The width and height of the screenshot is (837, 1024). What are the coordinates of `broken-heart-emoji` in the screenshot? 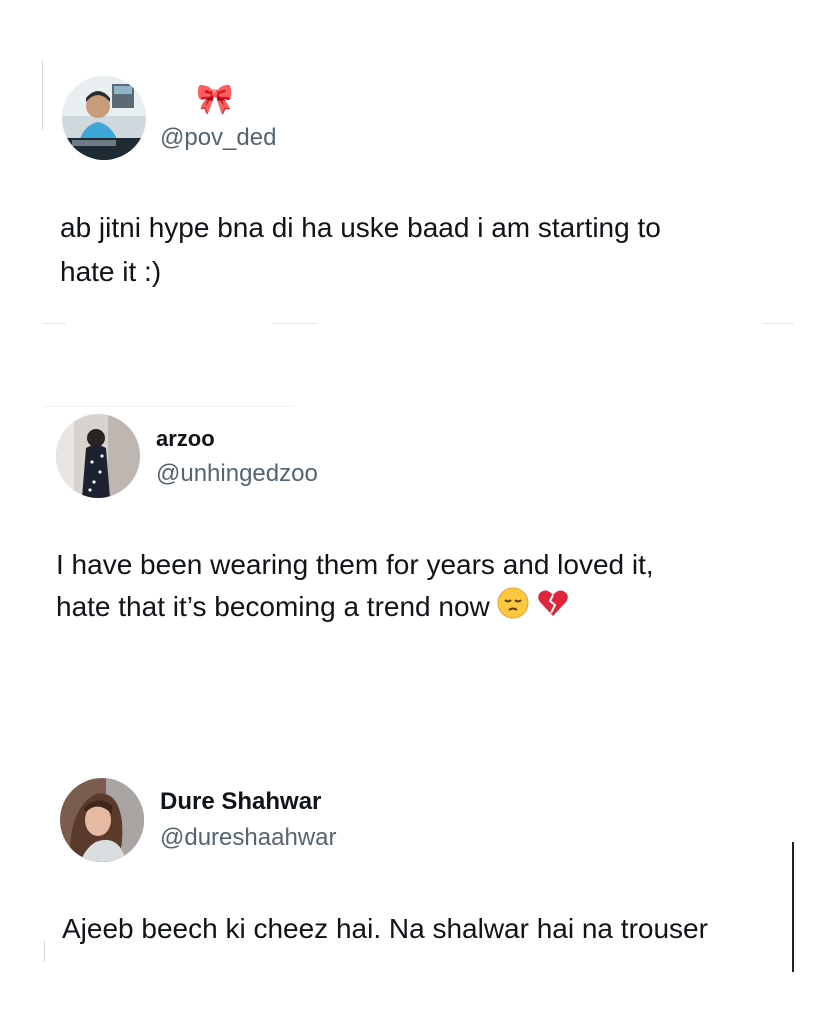 It's located at (553, 609).